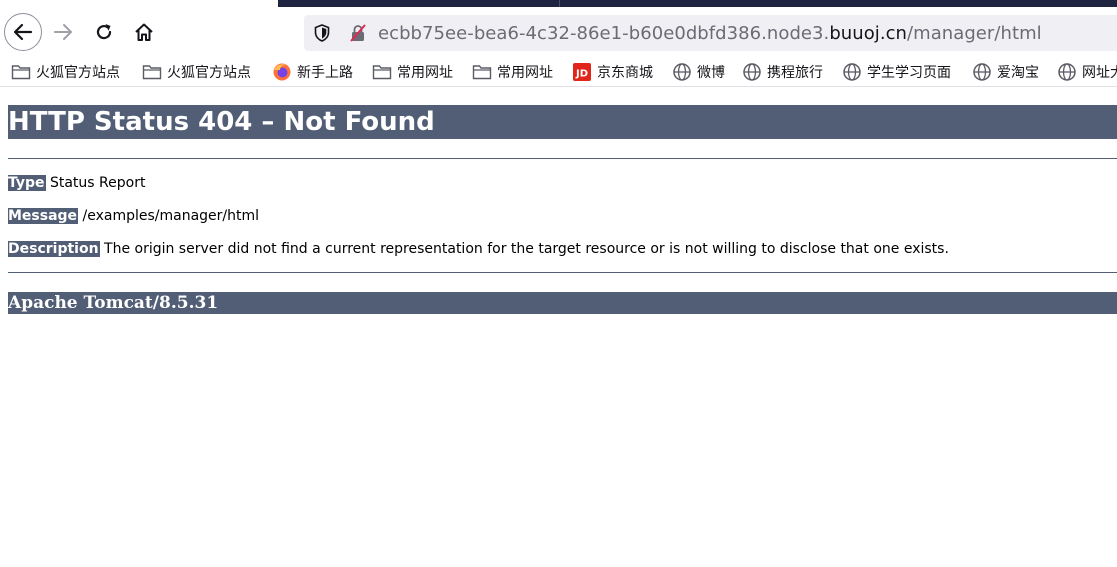 The height and width of the screenshot is (567, 1117). What do you see at coordinates (711, 73) in the screenshot?
I see `bookmark-label: 微博` at bounding box center [711, 73].